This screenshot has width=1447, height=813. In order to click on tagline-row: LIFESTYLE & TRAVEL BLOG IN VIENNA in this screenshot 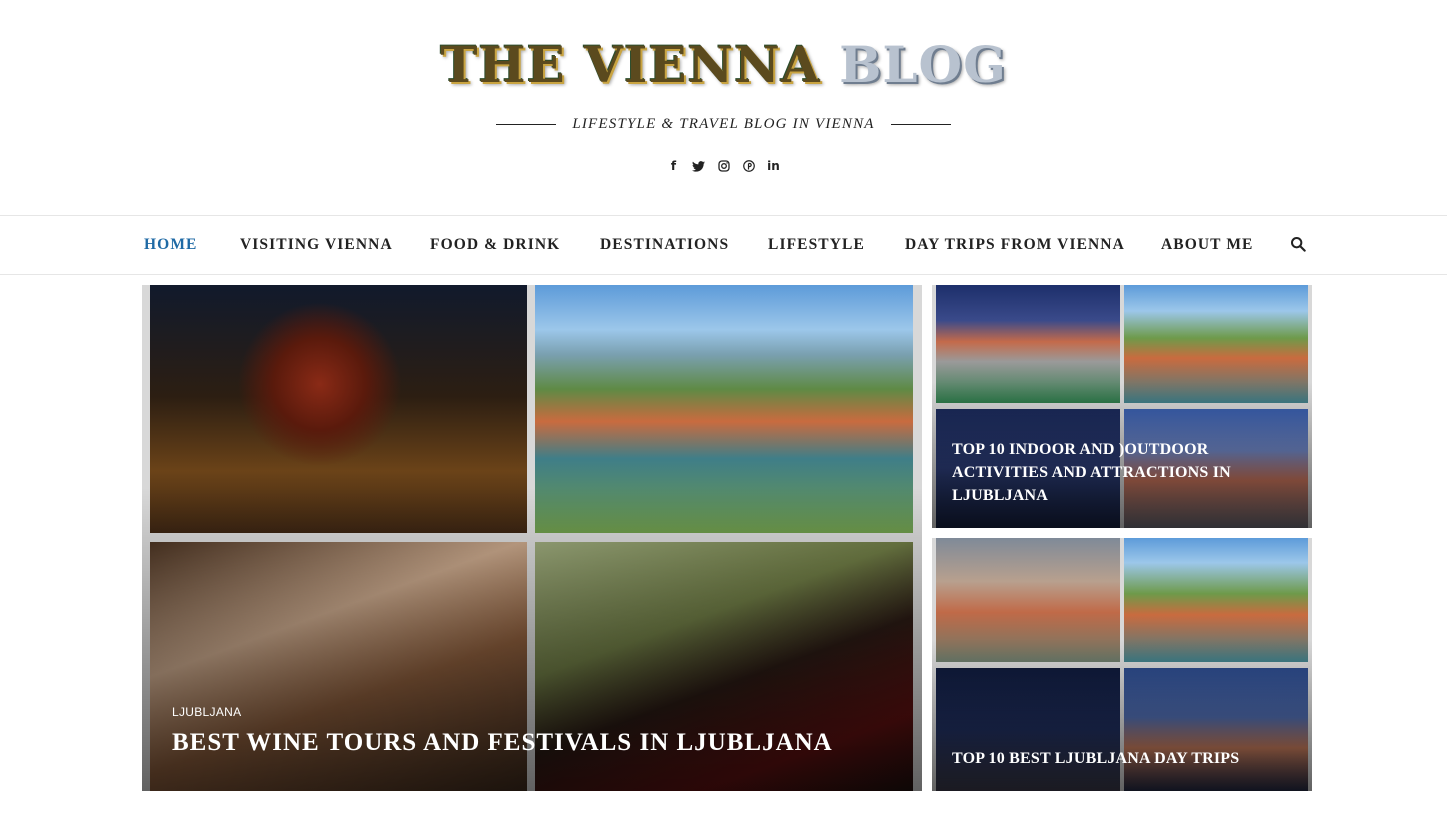, I will do `click(723, 124)`.